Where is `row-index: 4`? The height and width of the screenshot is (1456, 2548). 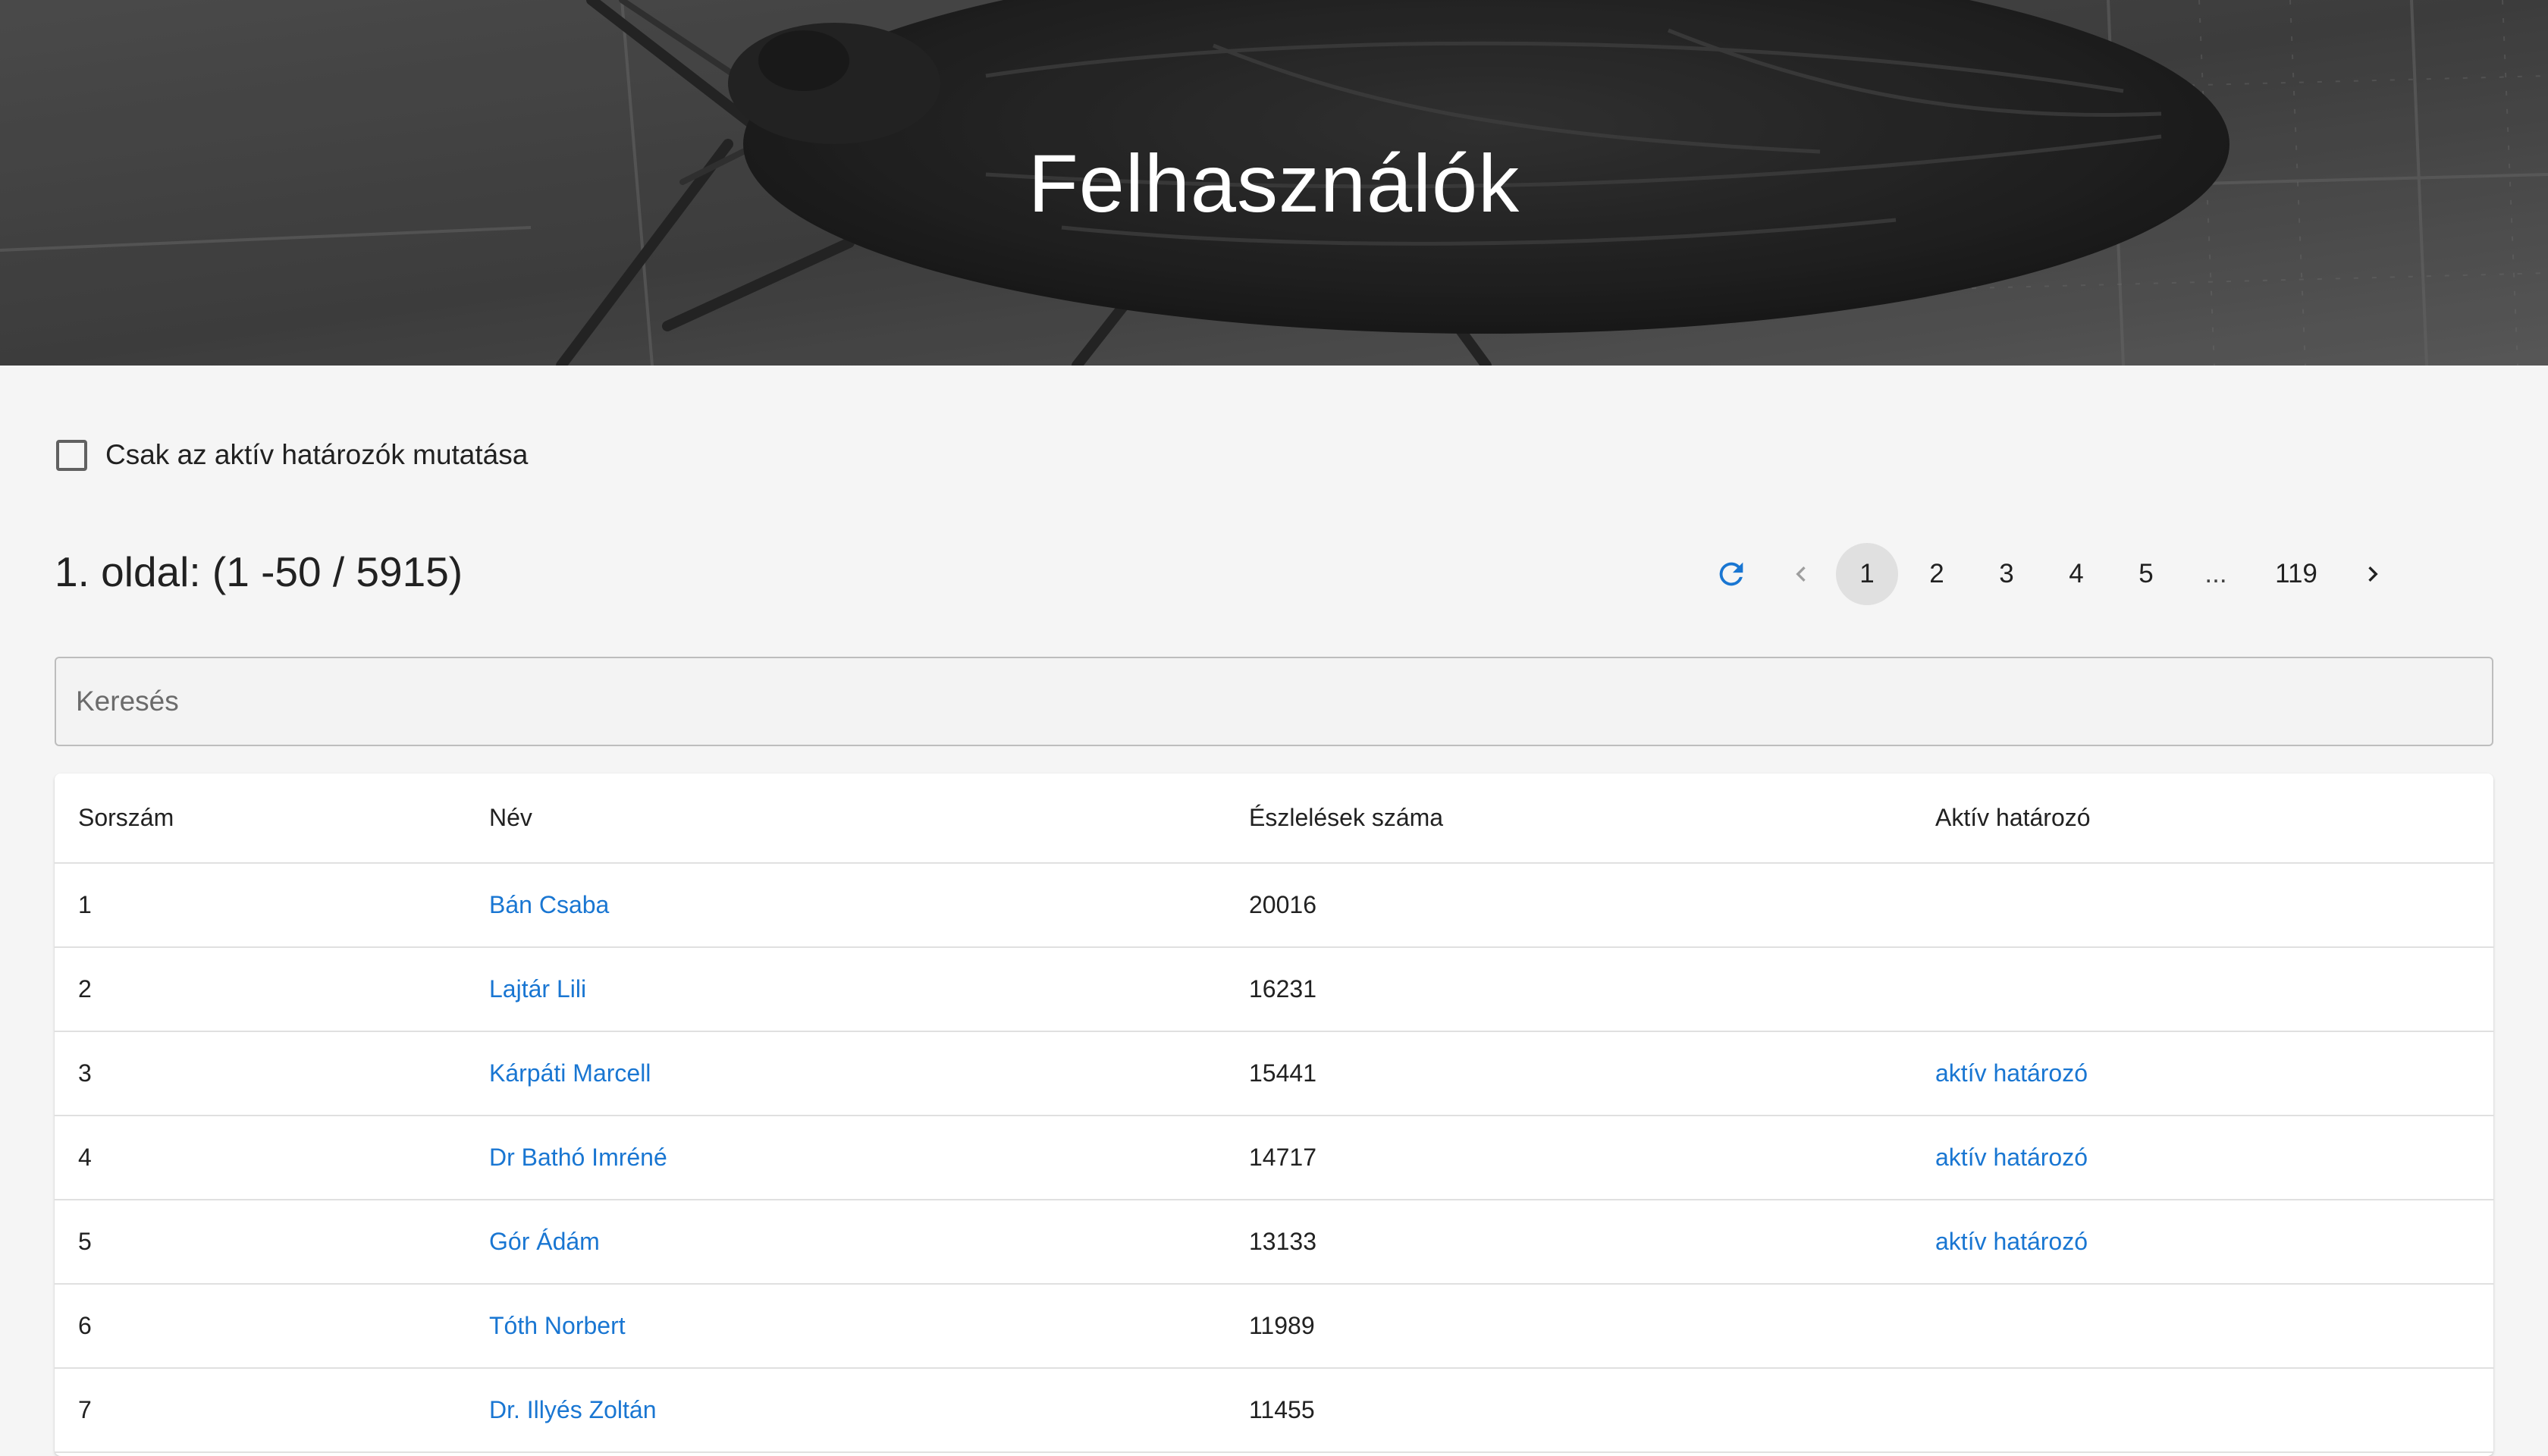 row-index: 4 is located at coordinates (260, 1158).